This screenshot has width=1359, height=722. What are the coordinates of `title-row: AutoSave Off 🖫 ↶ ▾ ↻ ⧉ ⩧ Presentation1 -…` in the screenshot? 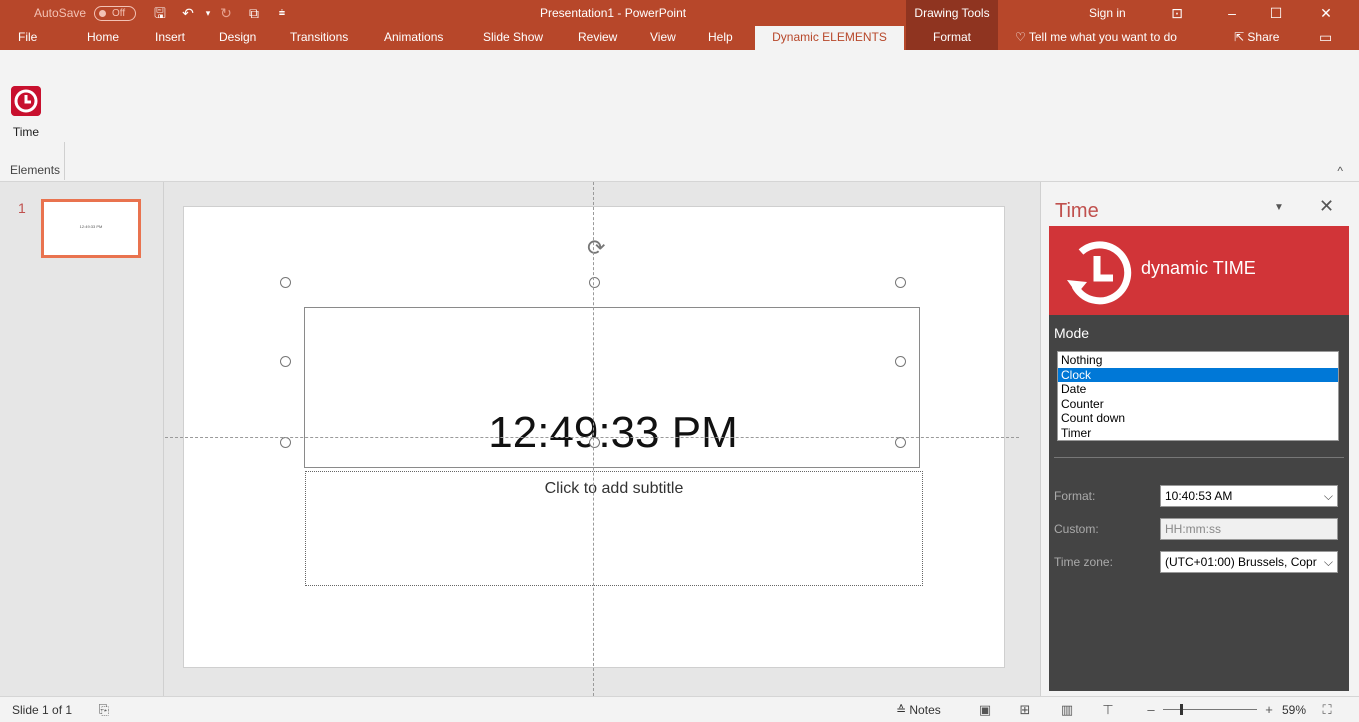 It's located at (679, 13).